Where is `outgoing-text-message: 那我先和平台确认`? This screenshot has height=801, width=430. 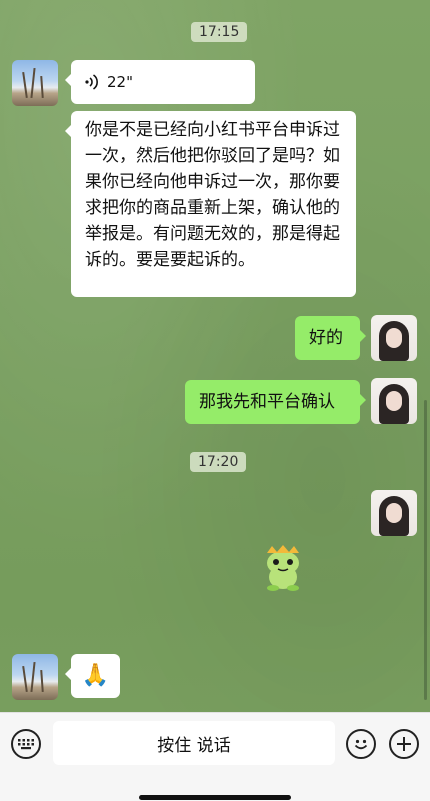
outgoing-text-message: 那我先和平台确认 is located at coordinates (275, 402).